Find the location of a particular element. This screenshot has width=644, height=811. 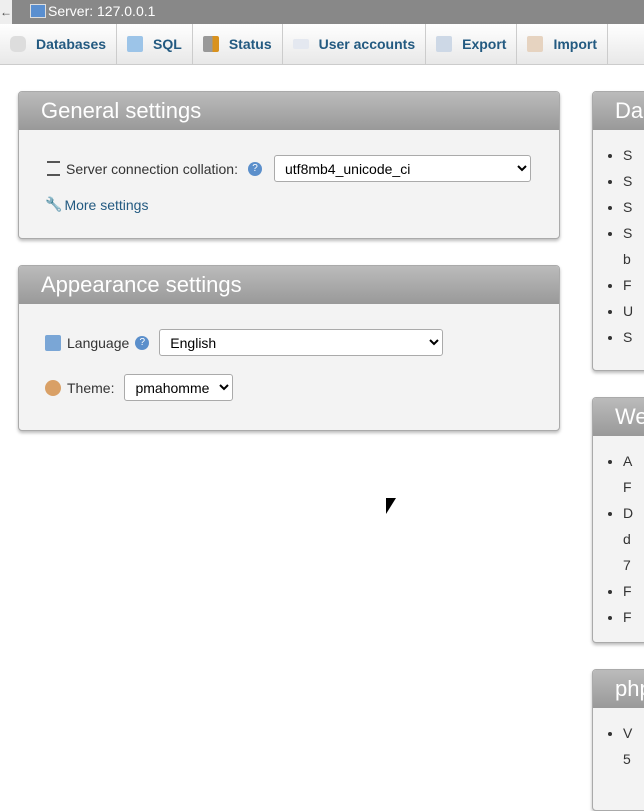

theme-palette-icon is located at coordinates (53, 387).